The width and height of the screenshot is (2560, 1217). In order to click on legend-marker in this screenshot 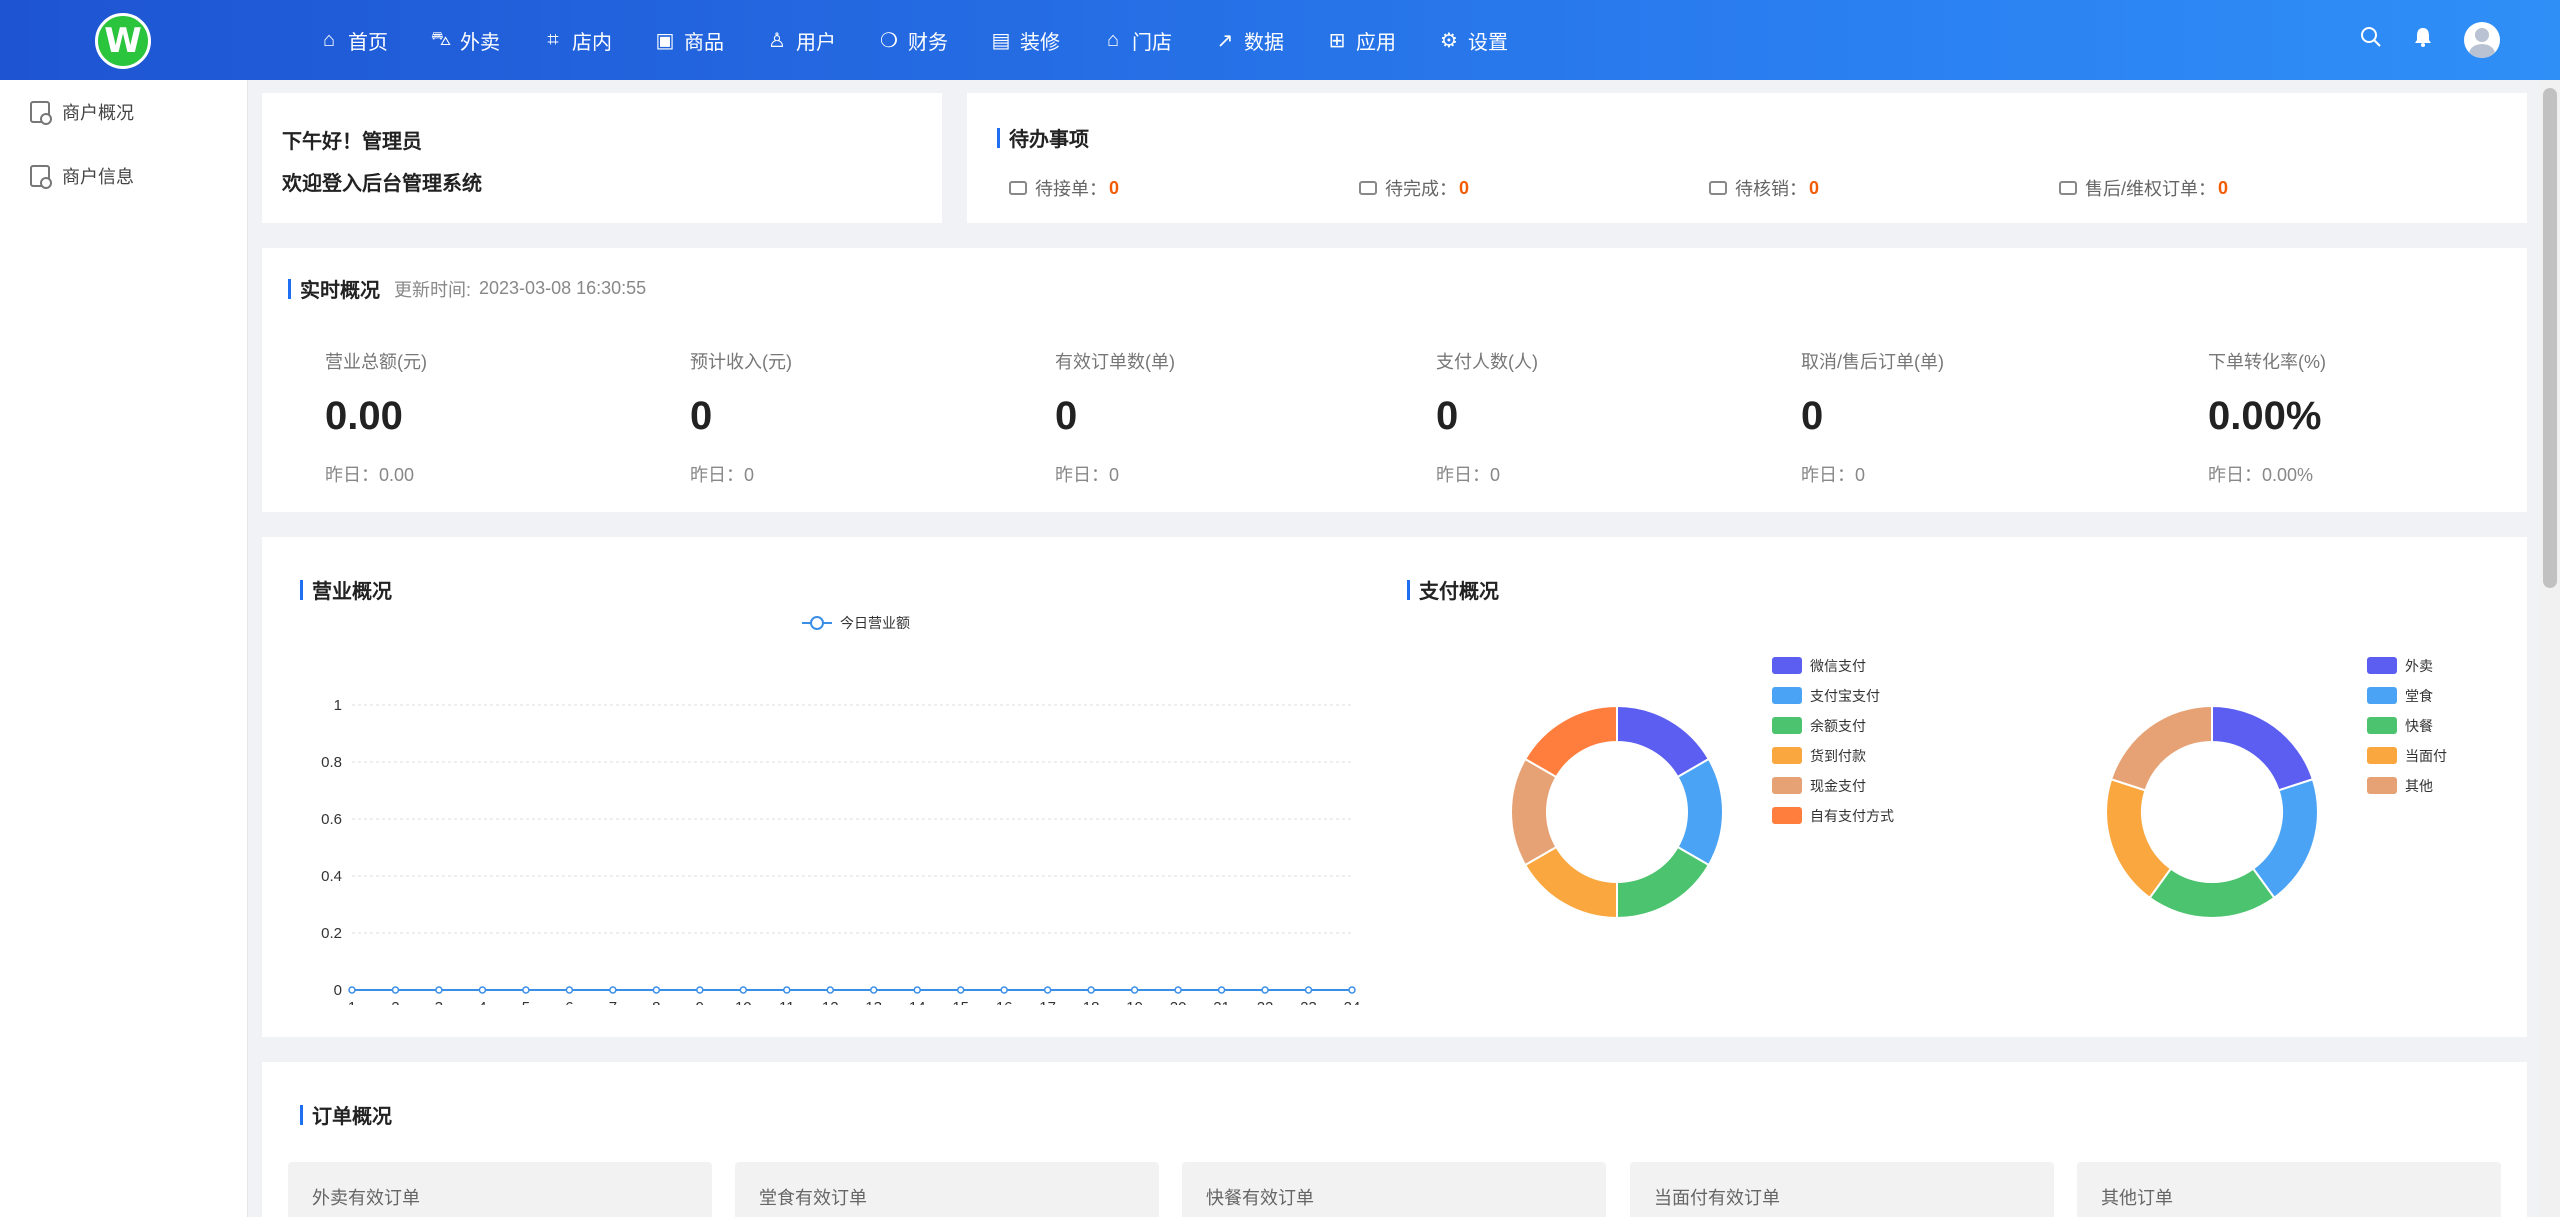, I will do `click(817, 623)`.